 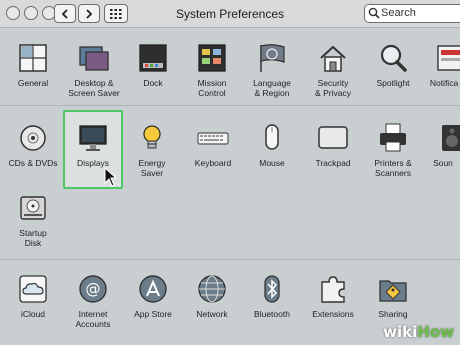 What do you see at coordinates (272, 308) in the screenshot?
I see `pref-bluetooth: Bluetooth` at bounding box center [272, 308].